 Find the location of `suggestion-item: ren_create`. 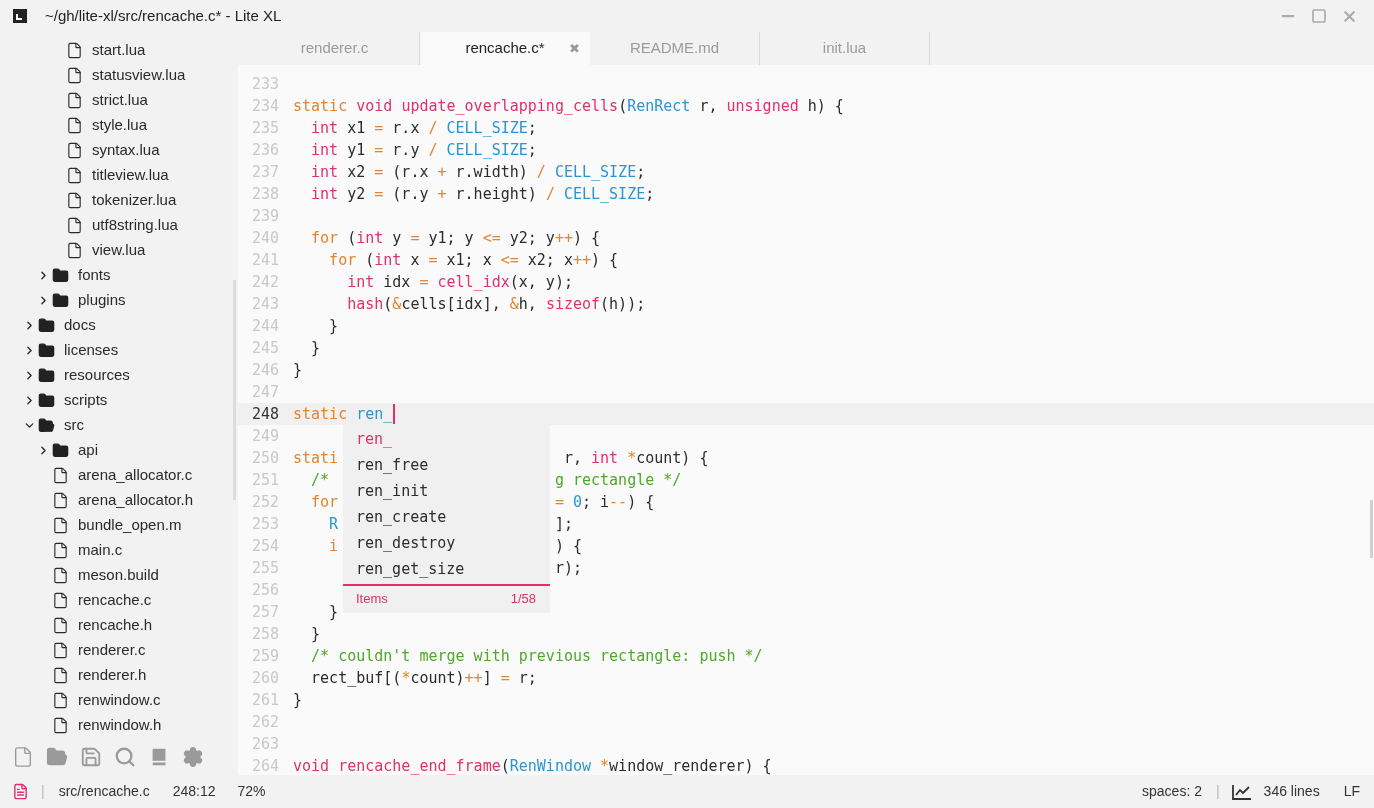

suggestion-item: ren_create is located at coordinates (446, 517).